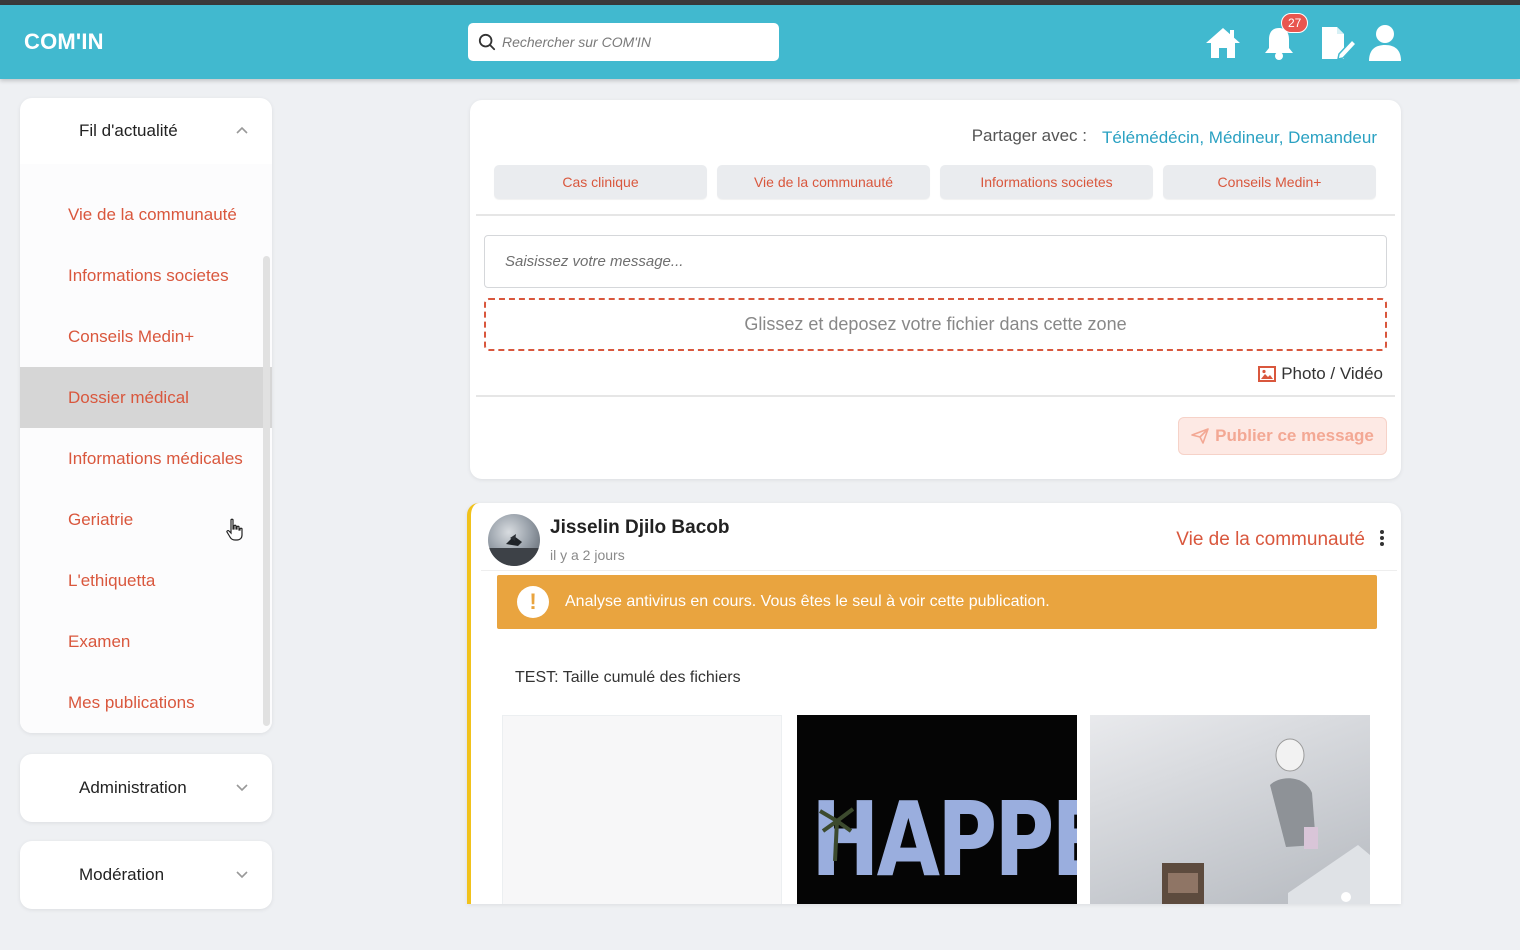 The width and height of the screenshot is (1520, 950). I want to click on sidebar-section-moderation: Modération, so click(146, 875).